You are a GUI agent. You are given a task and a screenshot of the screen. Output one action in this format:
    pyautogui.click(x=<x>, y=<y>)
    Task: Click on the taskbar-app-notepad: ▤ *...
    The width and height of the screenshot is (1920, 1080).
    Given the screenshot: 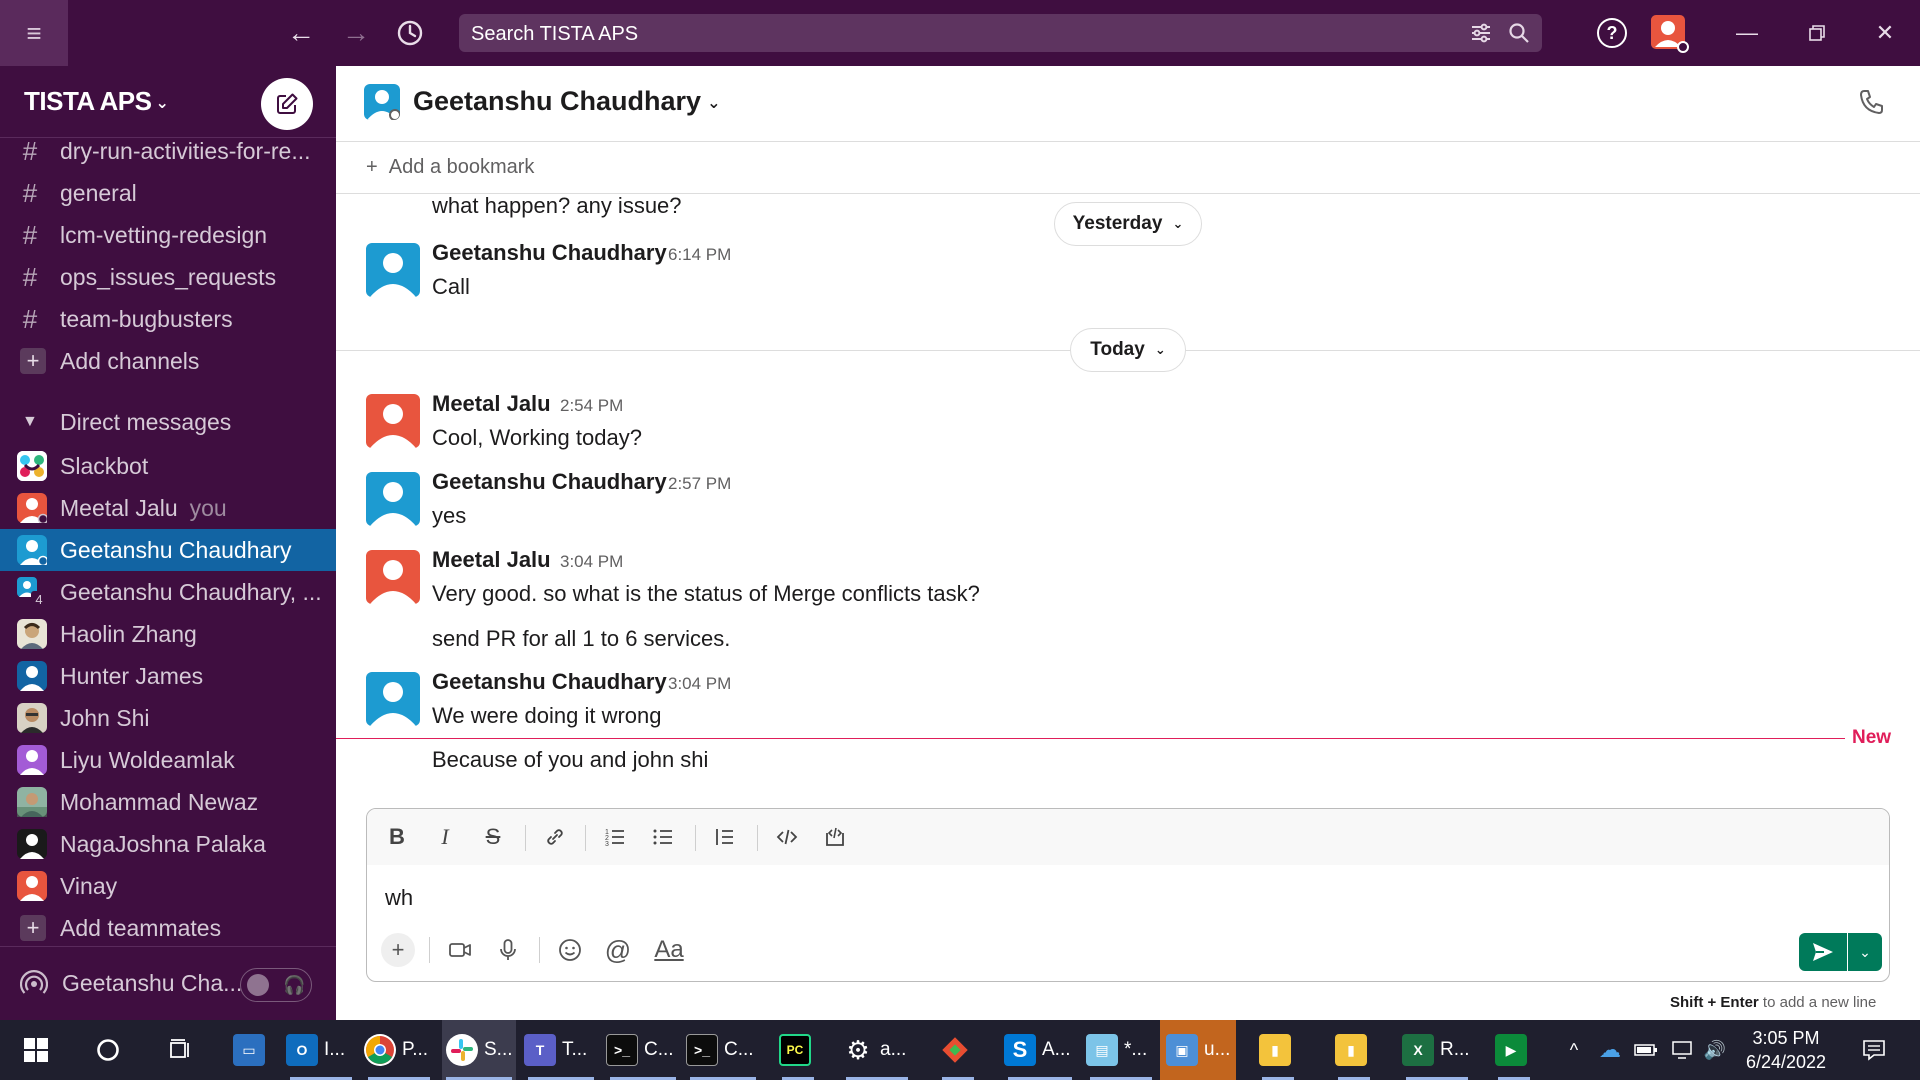 What is the action you would take?
    pyautogui.click(x=1121, y=1050)
    